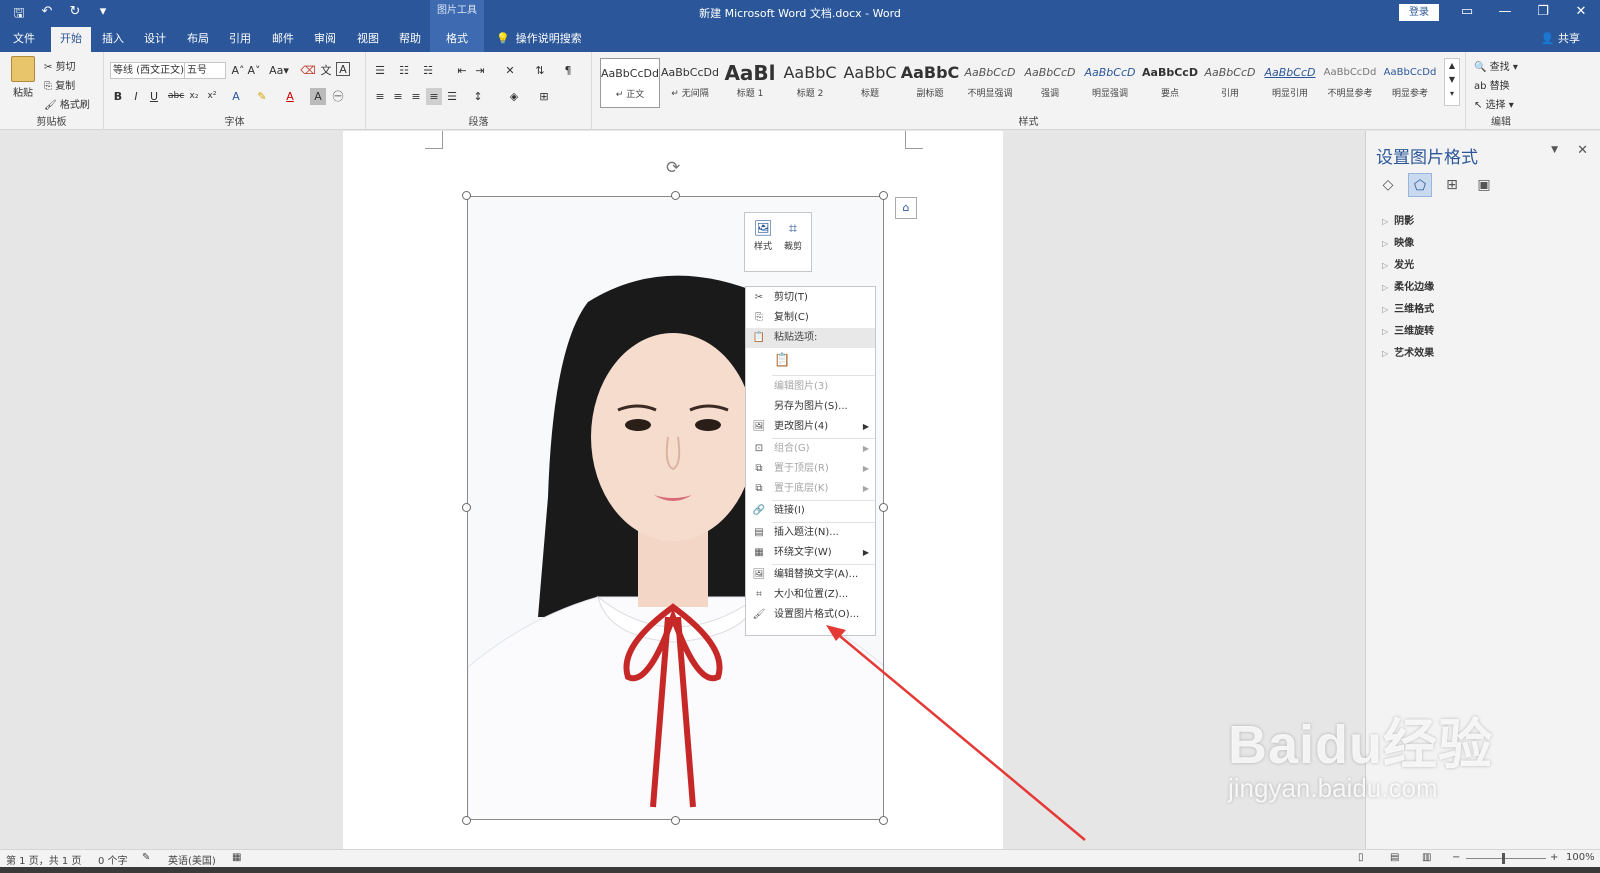  What do you see at coordinates (24, 39) in the screenshot?
I see `tab-file: 文件` at bounding box center [24, 39].